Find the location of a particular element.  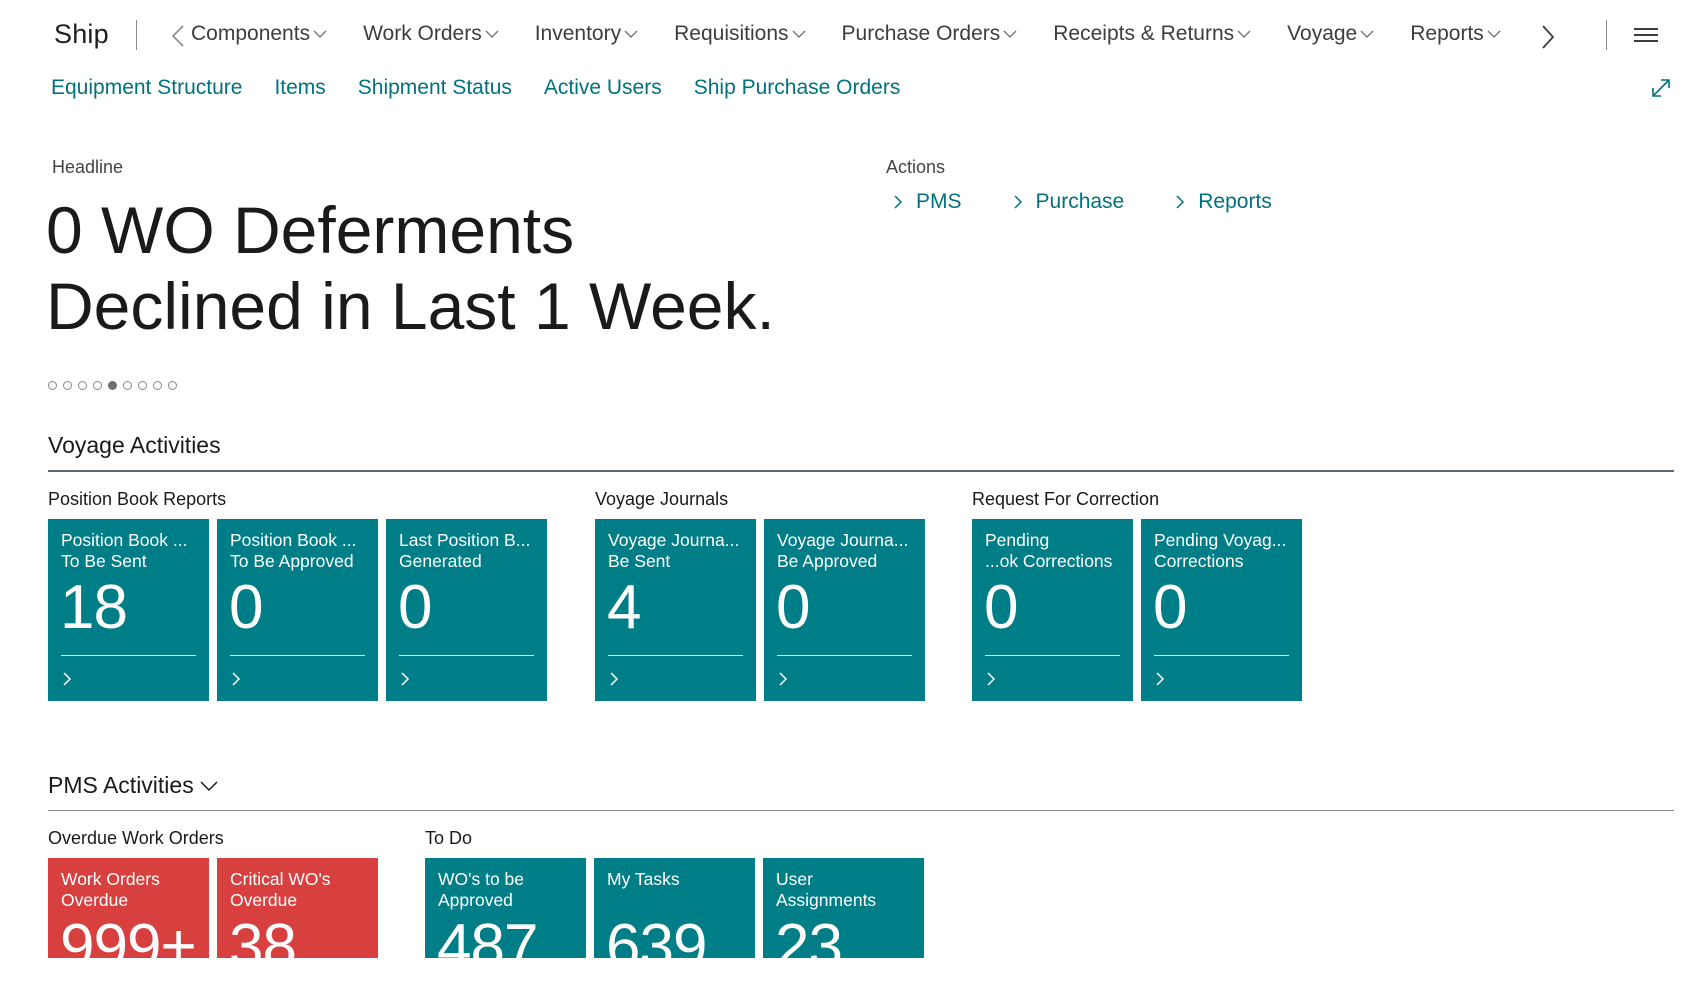

group-title-to-do: To Do is located at coordinates (449, 838).